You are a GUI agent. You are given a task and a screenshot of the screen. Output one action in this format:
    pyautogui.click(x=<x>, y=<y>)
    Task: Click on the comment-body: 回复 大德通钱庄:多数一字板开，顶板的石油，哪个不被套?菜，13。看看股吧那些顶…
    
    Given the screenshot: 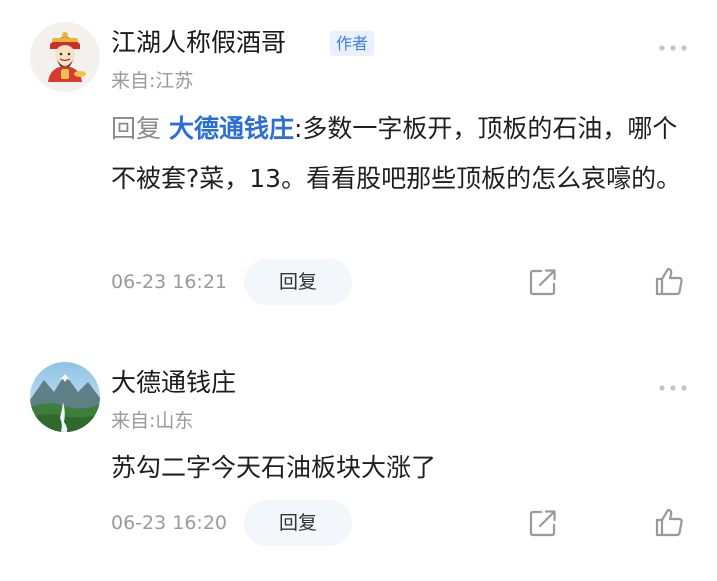 What is the action you would take?
    pyautogui.click(x=401, y=154)
    